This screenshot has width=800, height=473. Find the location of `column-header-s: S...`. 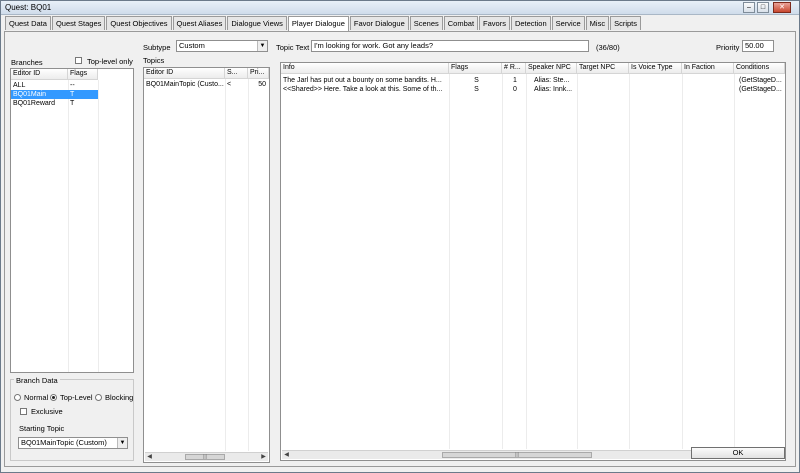

column-header-s: S... is located at coordinates (236, 73).